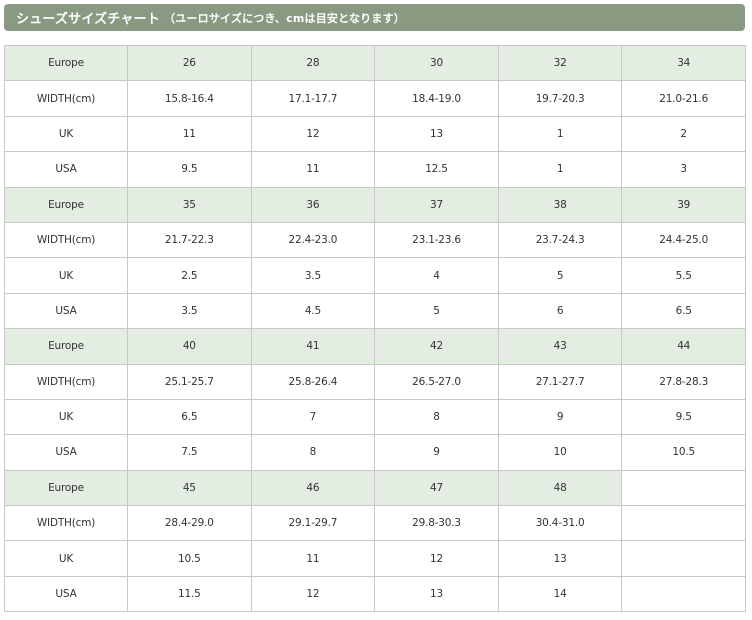 Image resolution: width=752 pixels, height=620 pixels. Describe the element at coordinates (189, 381) in the screenshot. I see `size-cell: 25.1-25.7` at that location.